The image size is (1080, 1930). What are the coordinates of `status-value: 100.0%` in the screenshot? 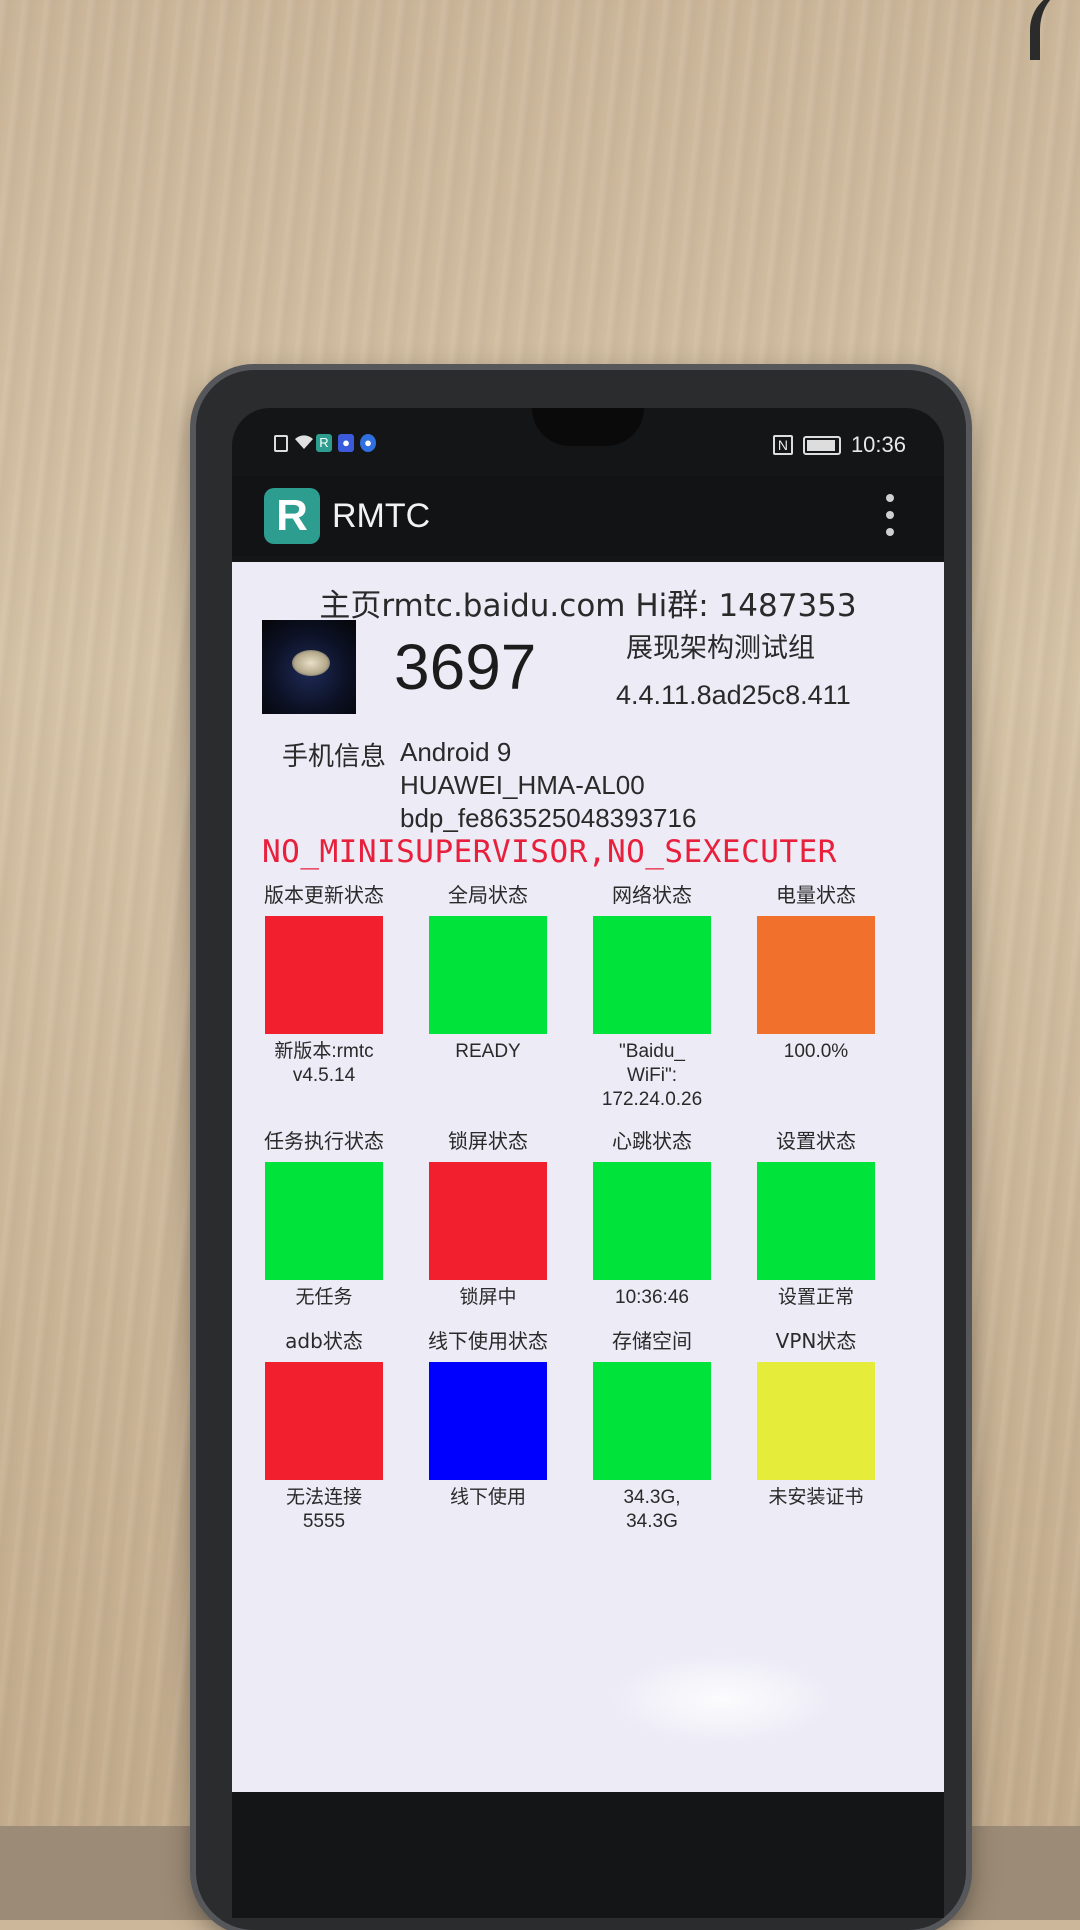 It's located at (816, 1051).